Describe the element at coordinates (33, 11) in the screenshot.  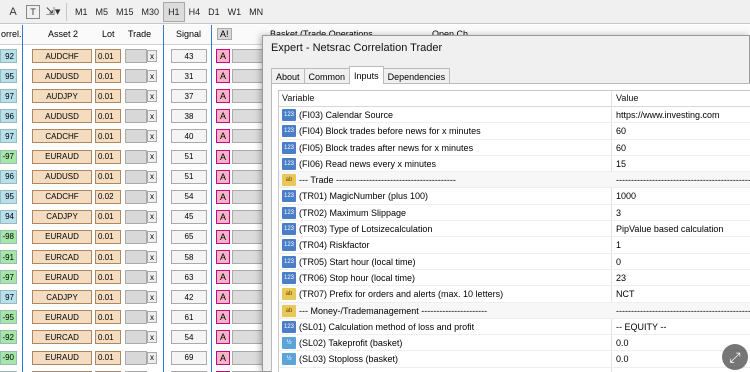
I see `text-box-icon: T` at that location.